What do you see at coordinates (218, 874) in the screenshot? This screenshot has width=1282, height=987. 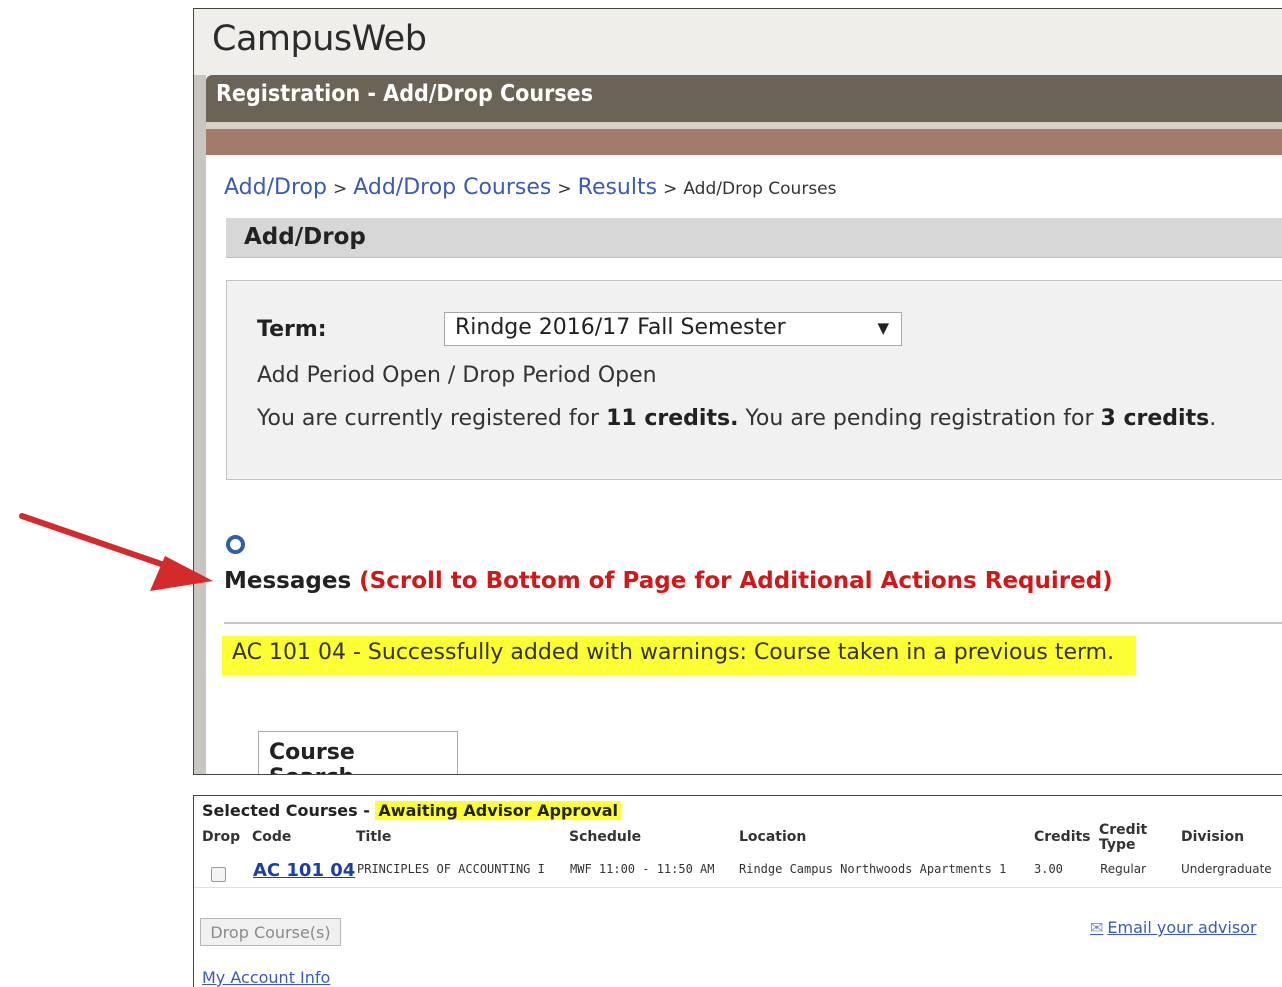 I see `drop-checkbox` at bounding box center [218, 874].